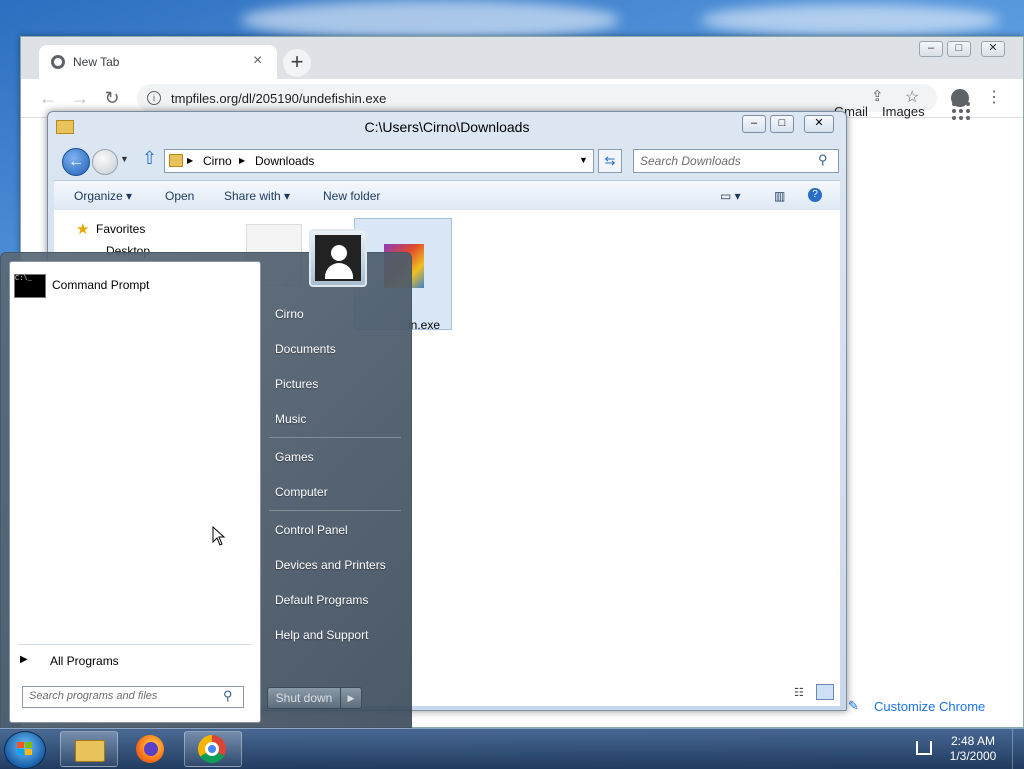 Image resolution: width=1024 pixels, height=769 pixels. What do you see at coordinates (30, 286) in the screenshot?
I see `command-prompt-icon: C:\_` at bounding box center [30, 286].